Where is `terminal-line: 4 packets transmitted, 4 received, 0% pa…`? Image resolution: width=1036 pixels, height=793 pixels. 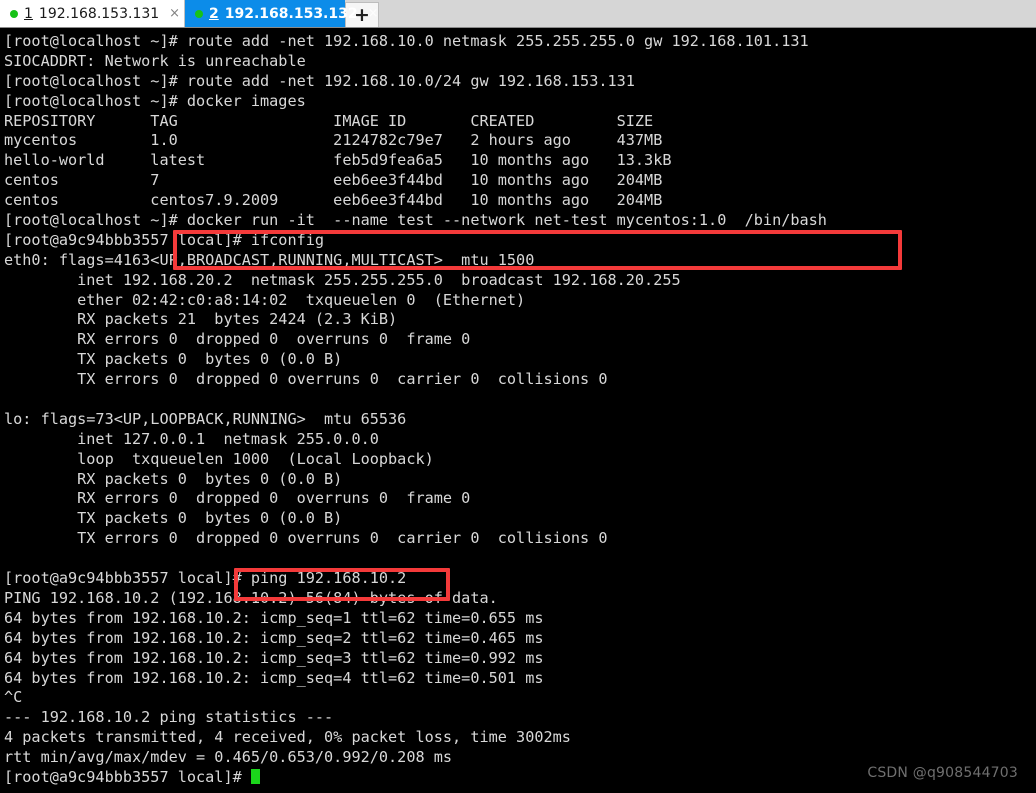 terminal-line: 4 packets transmitted, 4 received, 0% pa… is located at coordinates (287, 737).